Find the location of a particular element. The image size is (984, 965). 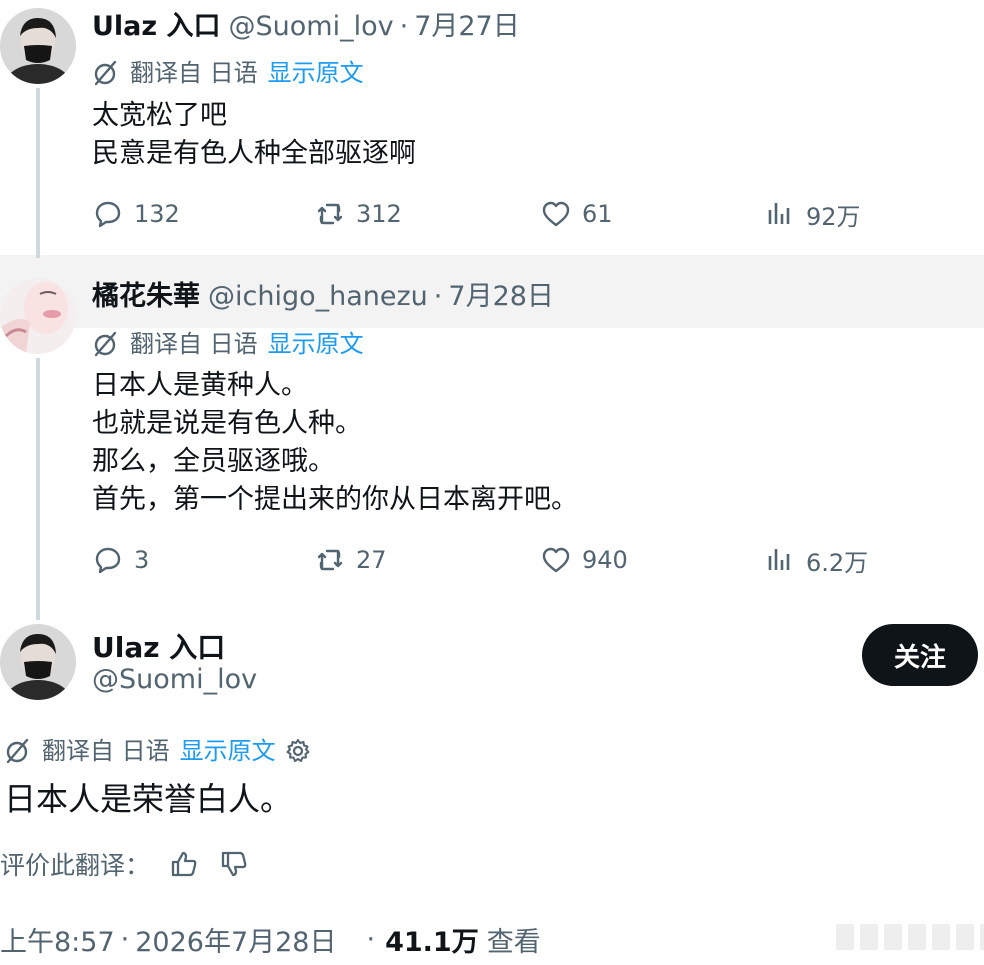

rate-translation: 评价此翻译： is located at coordinates (125, 864).